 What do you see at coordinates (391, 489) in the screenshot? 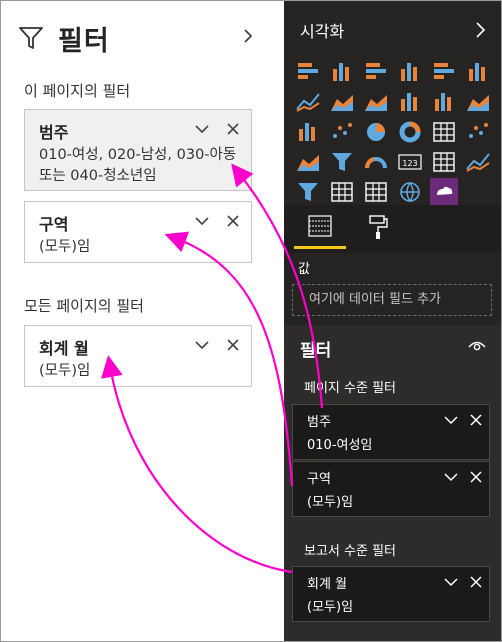
I see `page-filter-card-district: 구역 (모두)임` at bounding box center [391, 489].